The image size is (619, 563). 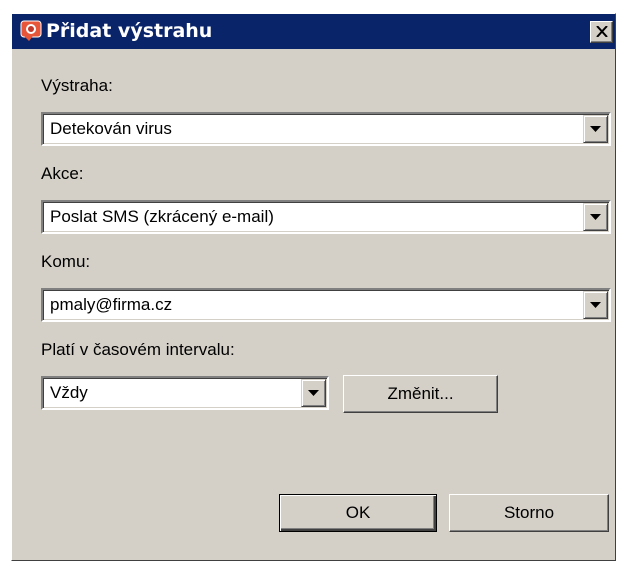 I want to click on recipient-combo-value: pmaly@firma.cz, so click(x=111, y=304).